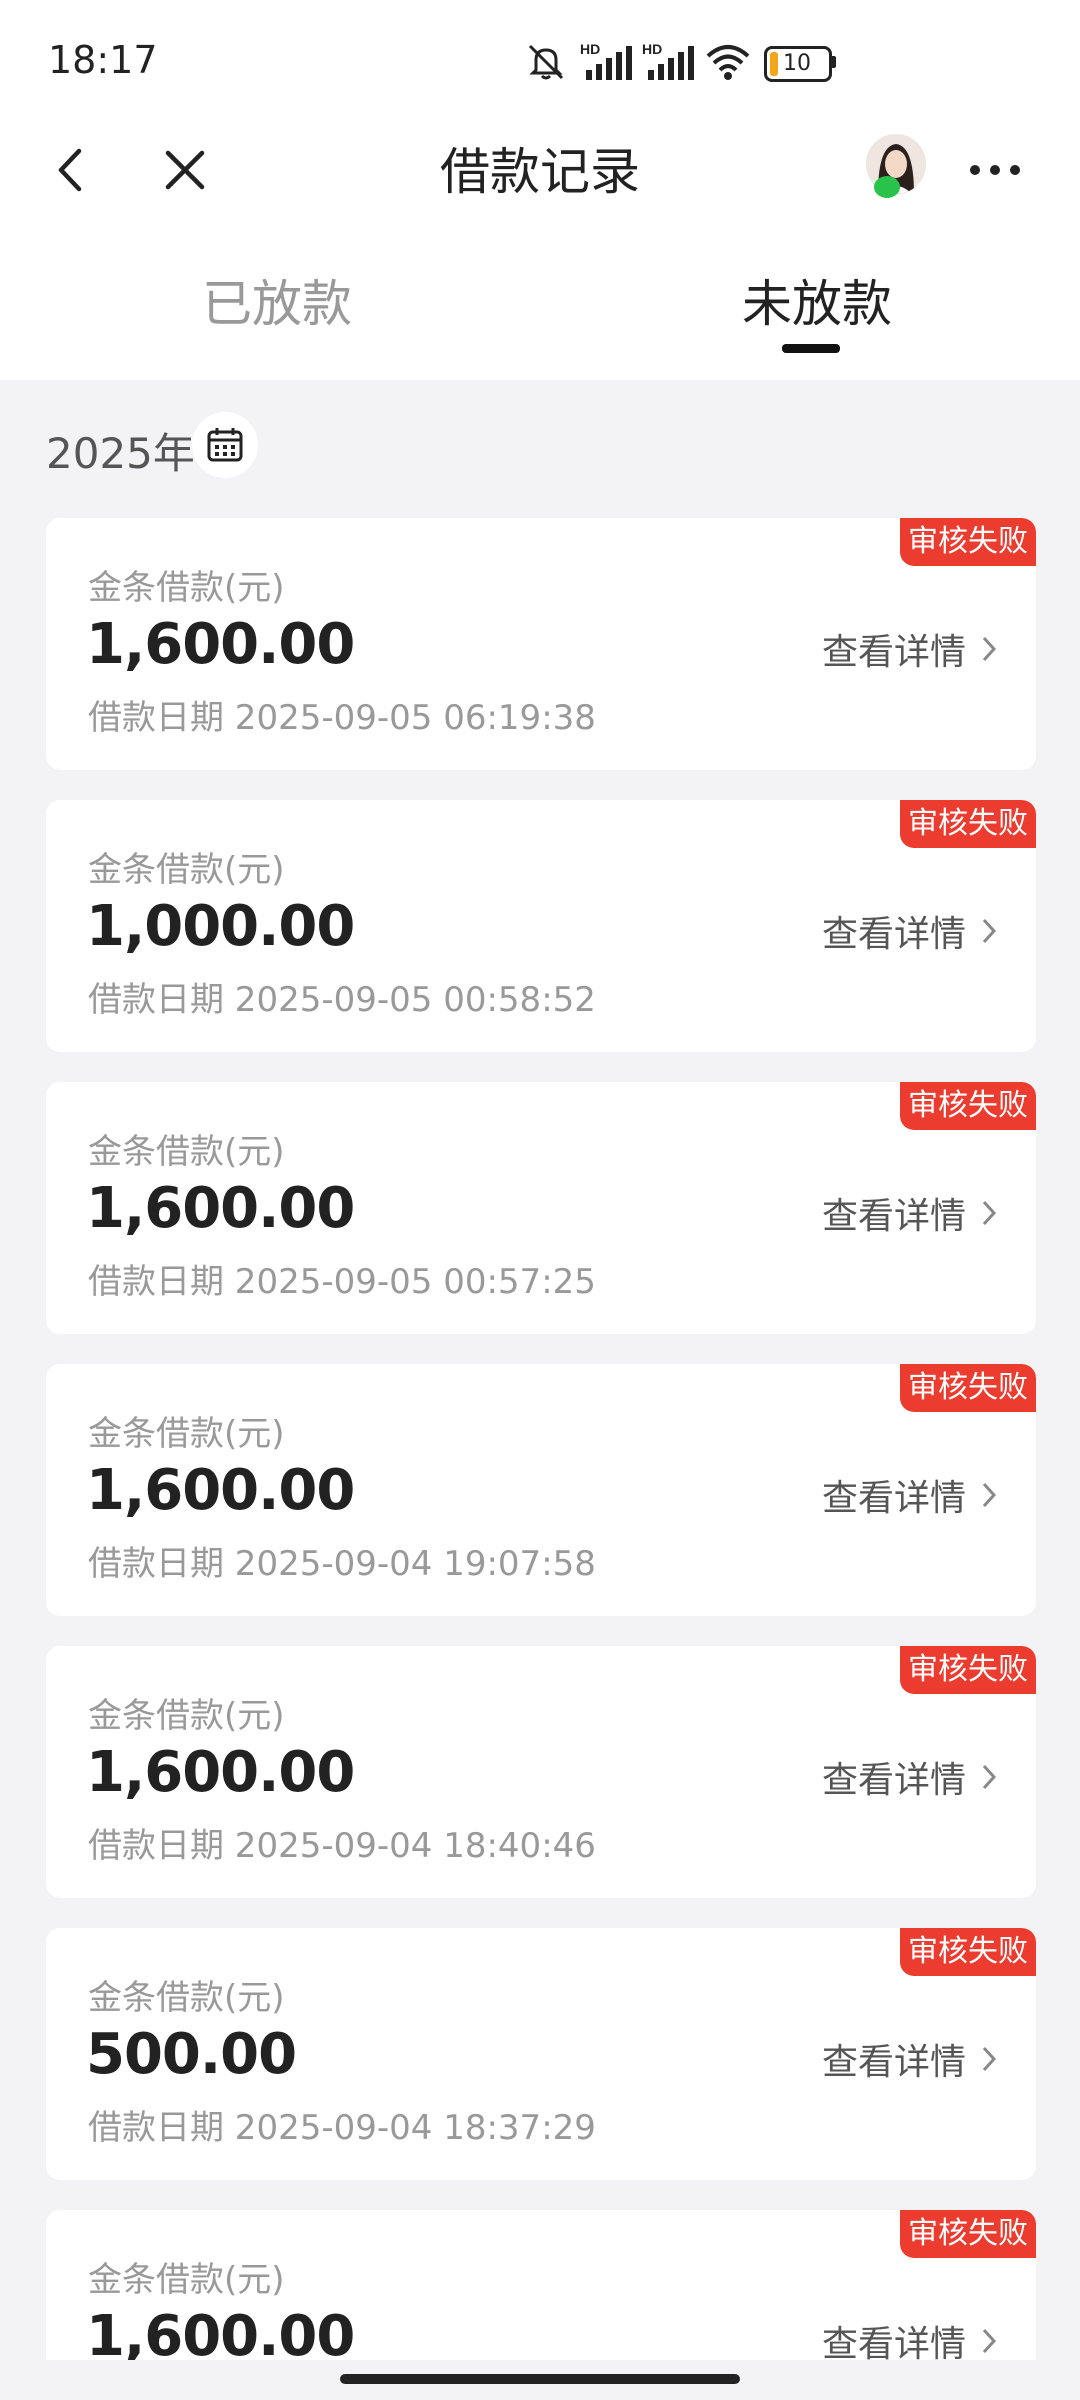  Describe the element at coordinates (342, 1846) in the screenshot. I see `loan-date: 借款日期 2025-09-04 18:40:46` at that location.